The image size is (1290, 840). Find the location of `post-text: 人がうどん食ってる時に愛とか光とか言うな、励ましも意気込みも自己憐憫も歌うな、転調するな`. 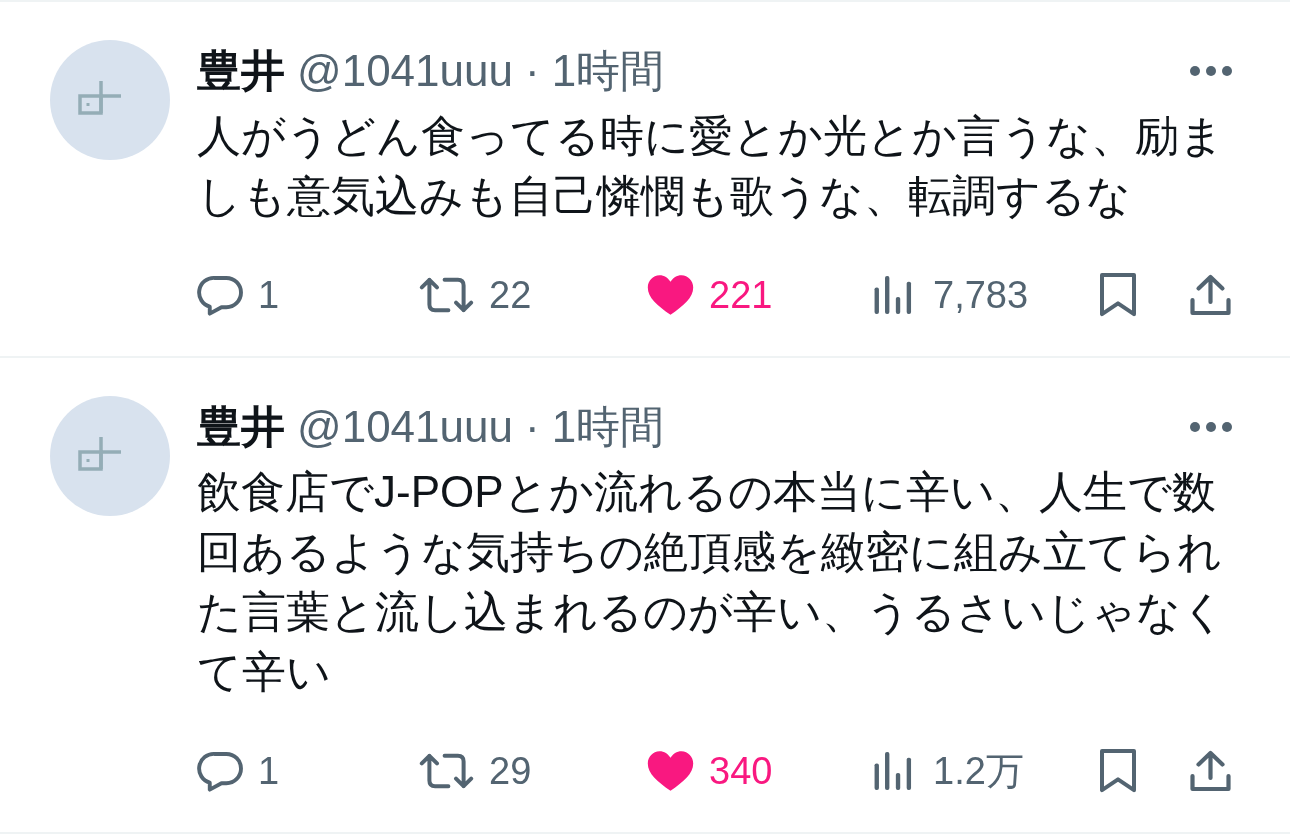

post-text: 人がうどん食ってる時に愛とか光とか言うな、励ましも意気込みも自己憐憫も歌うな、転調するな is located at coordinates (711, 166).